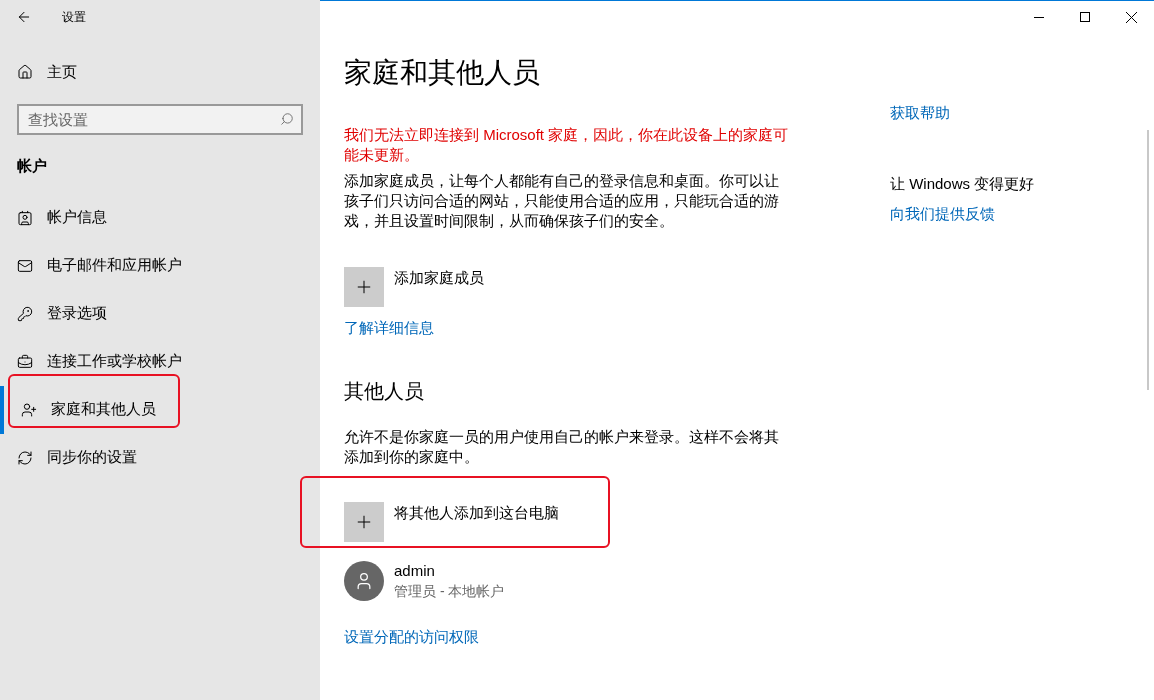  I want to click on mail-icon, so click(25, 265).